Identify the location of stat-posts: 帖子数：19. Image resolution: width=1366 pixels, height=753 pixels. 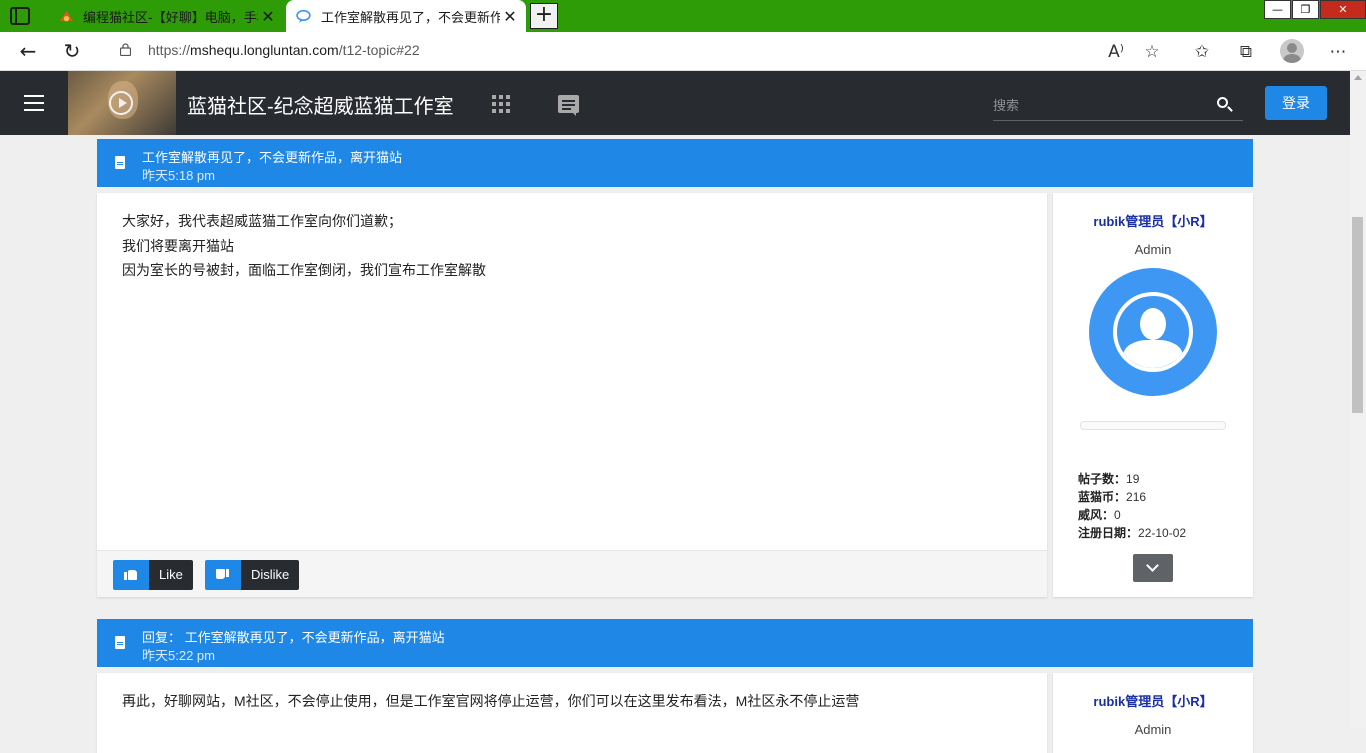
(1109, 479).